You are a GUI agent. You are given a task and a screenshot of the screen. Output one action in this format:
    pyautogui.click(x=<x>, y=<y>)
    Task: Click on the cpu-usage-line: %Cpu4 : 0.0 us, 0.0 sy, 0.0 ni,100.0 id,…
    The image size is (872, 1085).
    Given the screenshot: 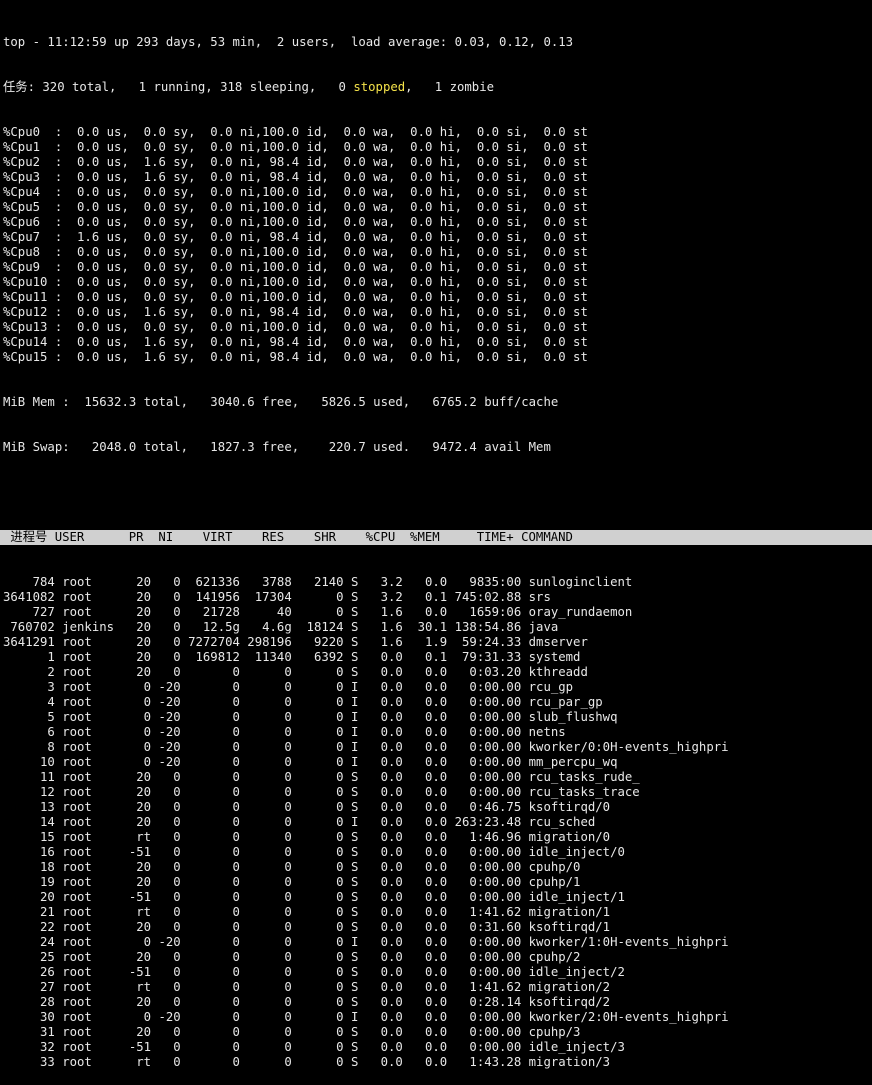 What is the action you would take?
    pyautogui.click(x=295, y=192)
    